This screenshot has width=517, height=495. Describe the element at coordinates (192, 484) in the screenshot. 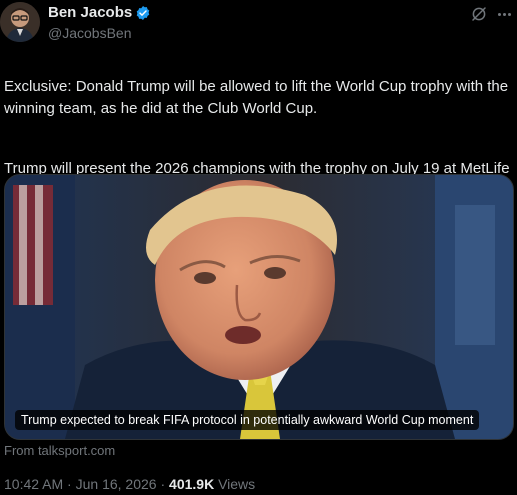

I see `views-count: 401.9K` at that location.